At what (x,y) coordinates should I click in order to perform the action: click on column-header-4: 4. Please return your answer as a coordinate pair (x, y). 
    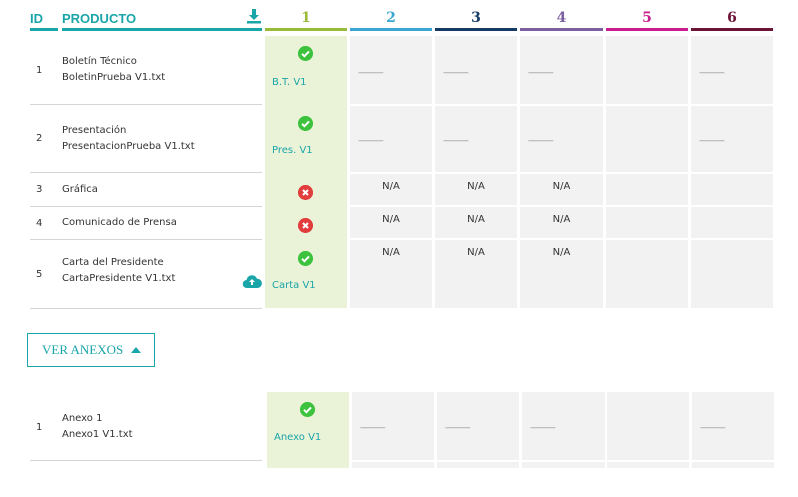
    Looking at the image, I should click on (561, 15).